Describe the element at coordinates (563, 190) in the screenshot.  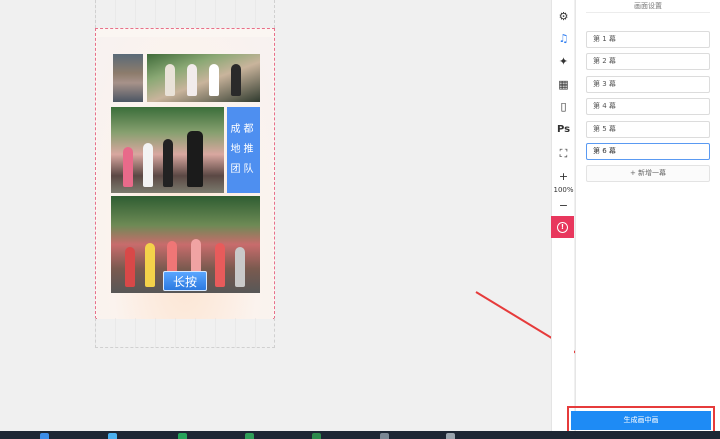
I see `zoom-level: 100%` at that location.